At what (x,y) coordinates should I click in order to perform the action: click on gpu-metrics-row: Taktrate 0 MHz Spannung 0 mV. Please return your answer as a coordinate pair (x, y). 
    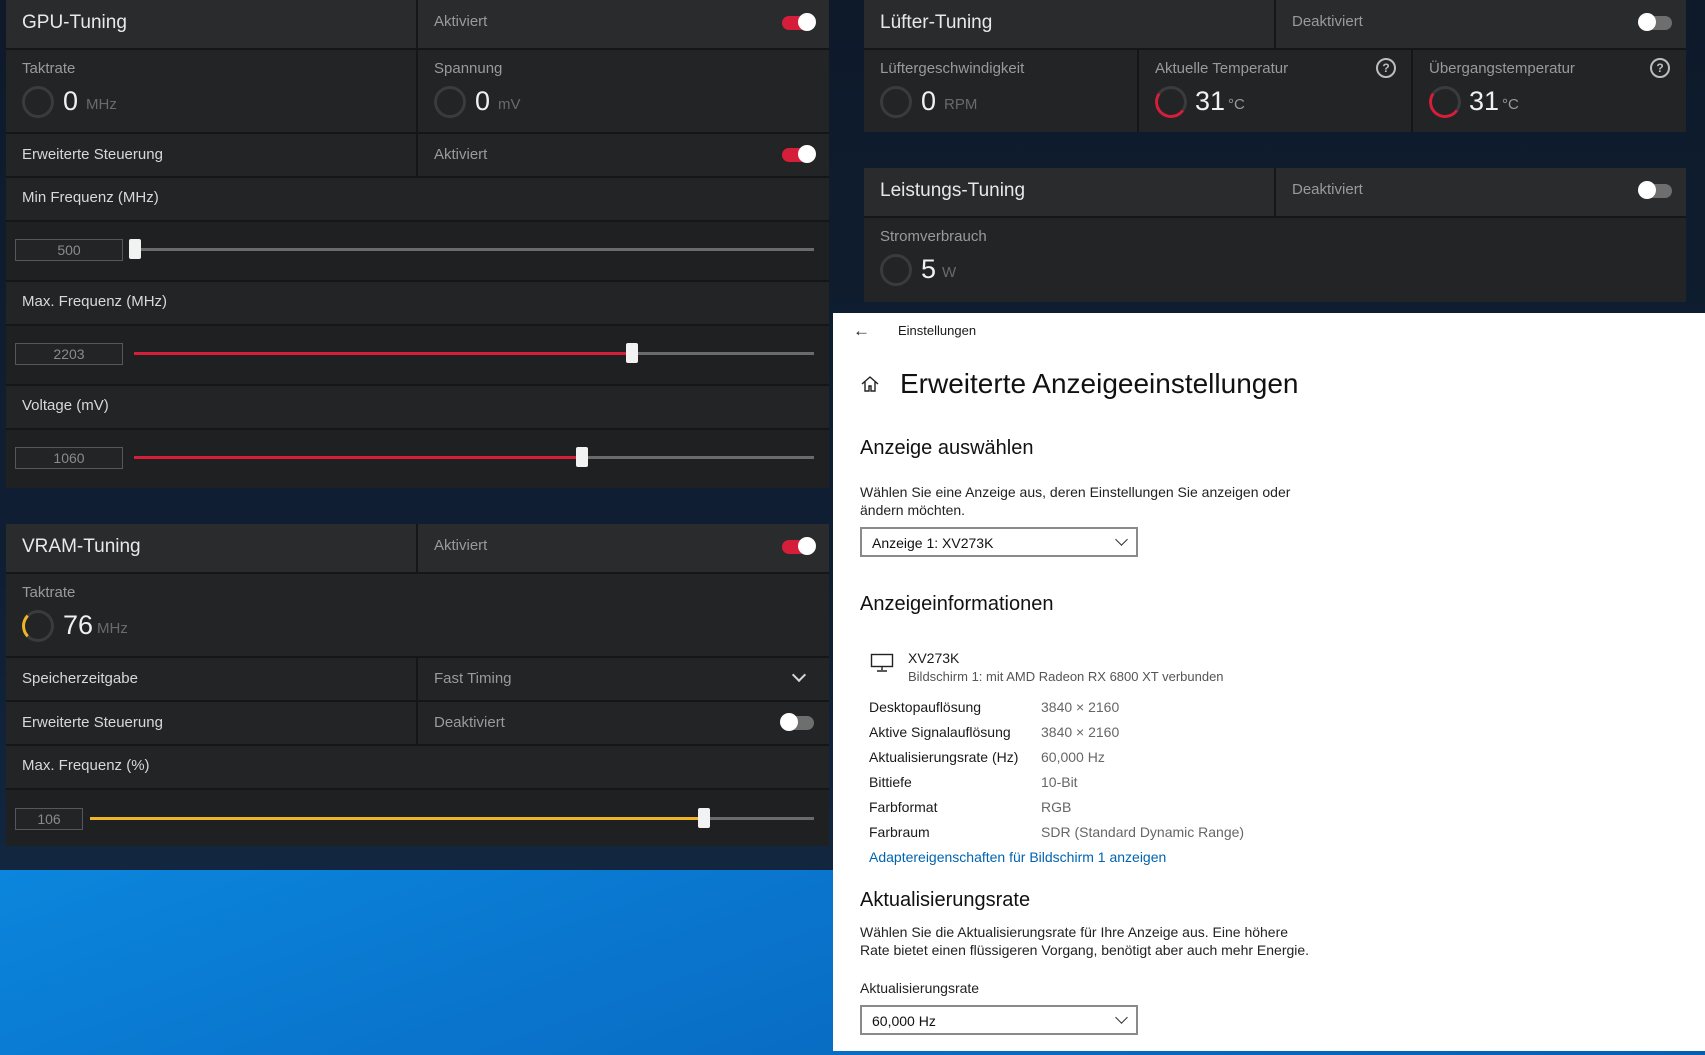
    Looking at the image, I should click on (417, 92).